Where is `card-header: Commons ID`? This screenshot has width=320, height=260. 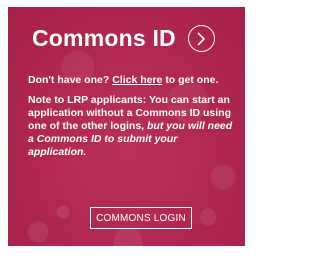
card-header: Commons ID is located at coordinates (123, 38).